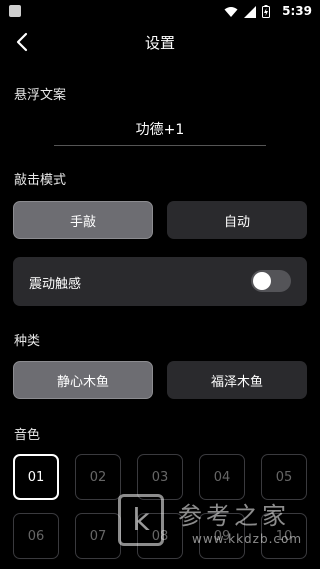 The width and height of the screenshot is (320, 569). What do you see at coordinates (284, 477) in the screenshot?
I see `tone-option: 05` at bounding box center [284, 477].